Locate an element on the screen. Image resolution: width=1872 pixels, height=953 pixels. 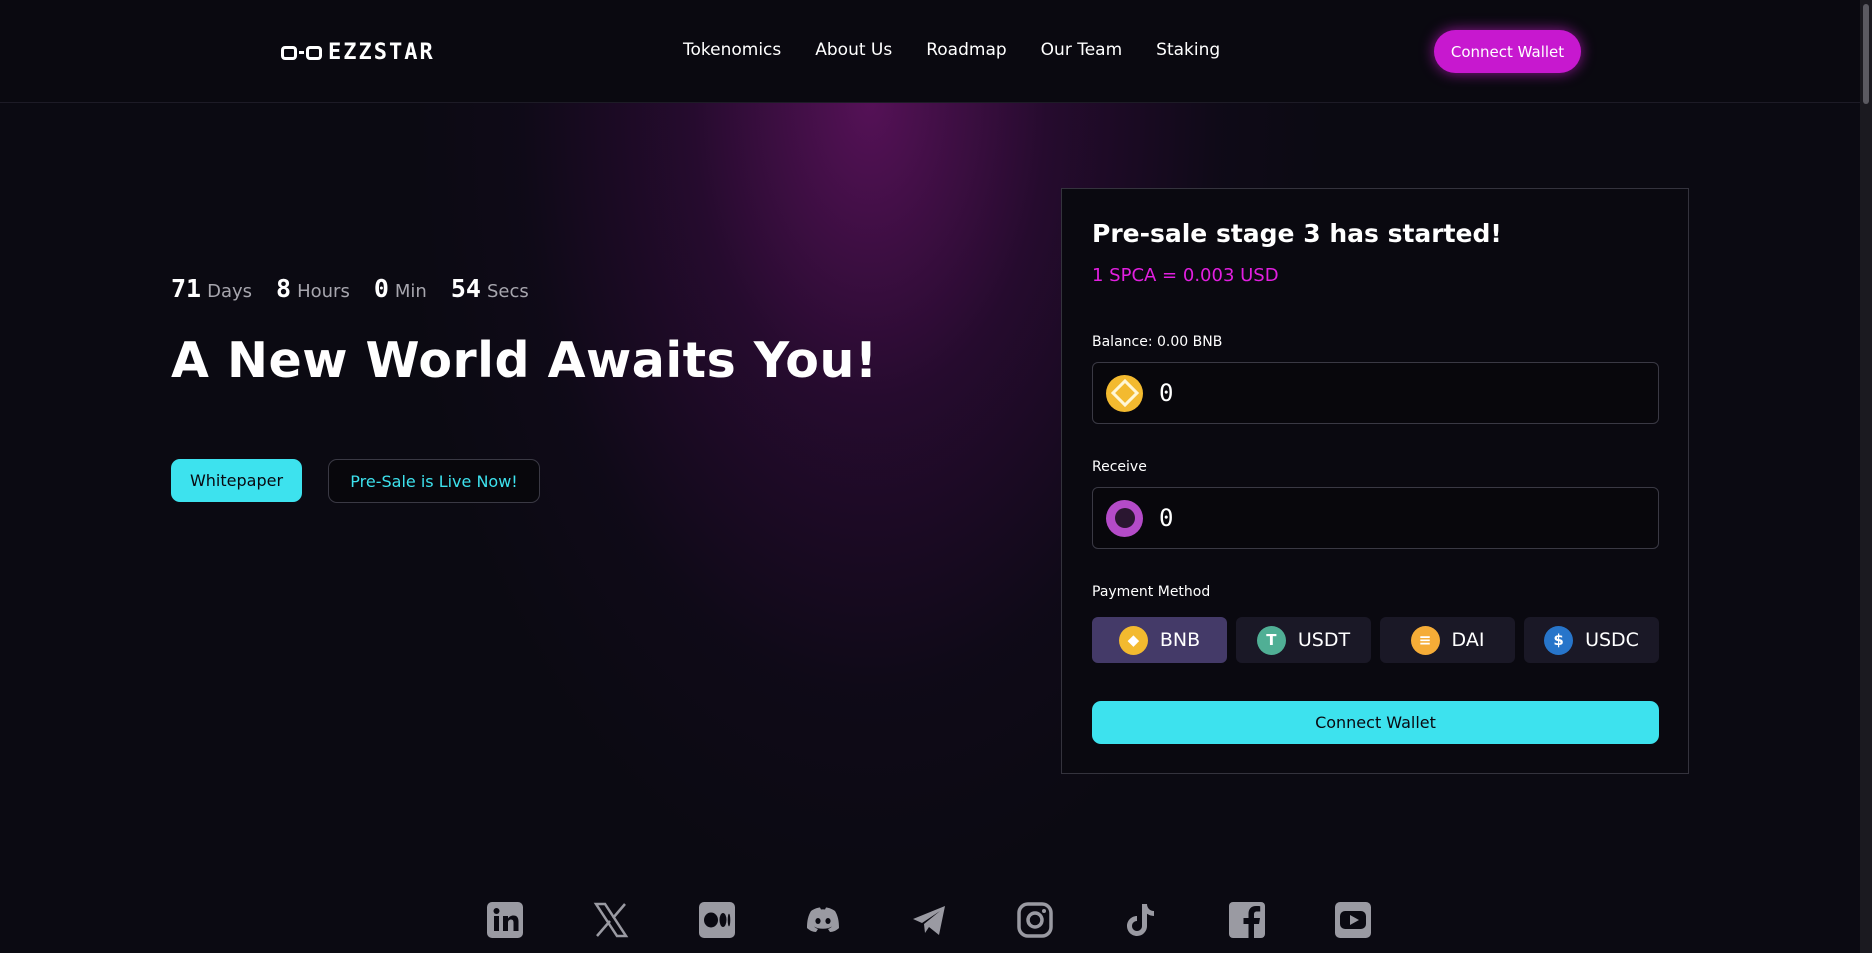
nav-staking: Staking is located at coordinates (1188, 50).